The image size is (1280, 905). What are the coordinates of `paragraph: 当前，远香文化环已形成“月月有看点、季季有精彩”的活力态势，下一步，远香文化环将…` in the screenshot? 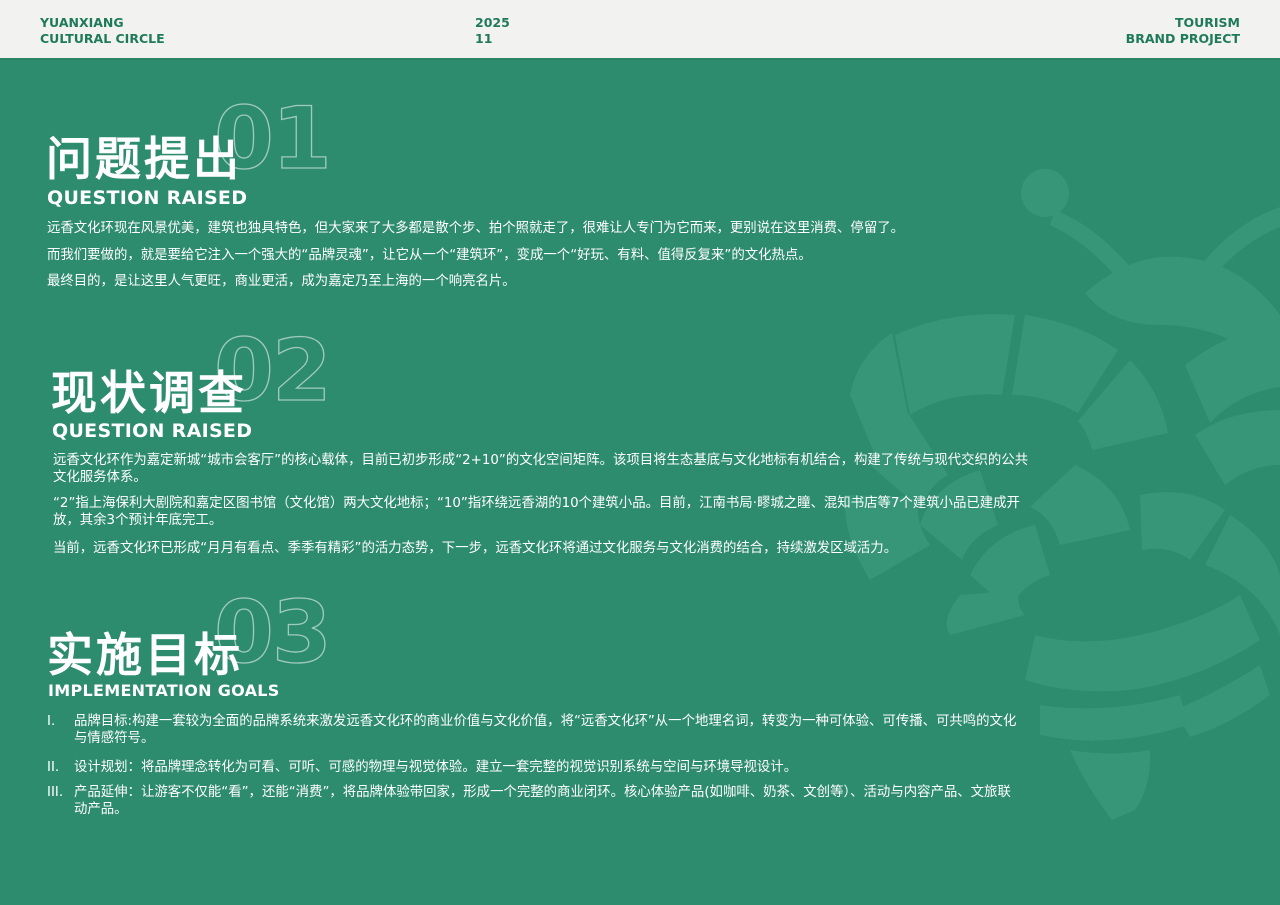 It's located at (475, 548).